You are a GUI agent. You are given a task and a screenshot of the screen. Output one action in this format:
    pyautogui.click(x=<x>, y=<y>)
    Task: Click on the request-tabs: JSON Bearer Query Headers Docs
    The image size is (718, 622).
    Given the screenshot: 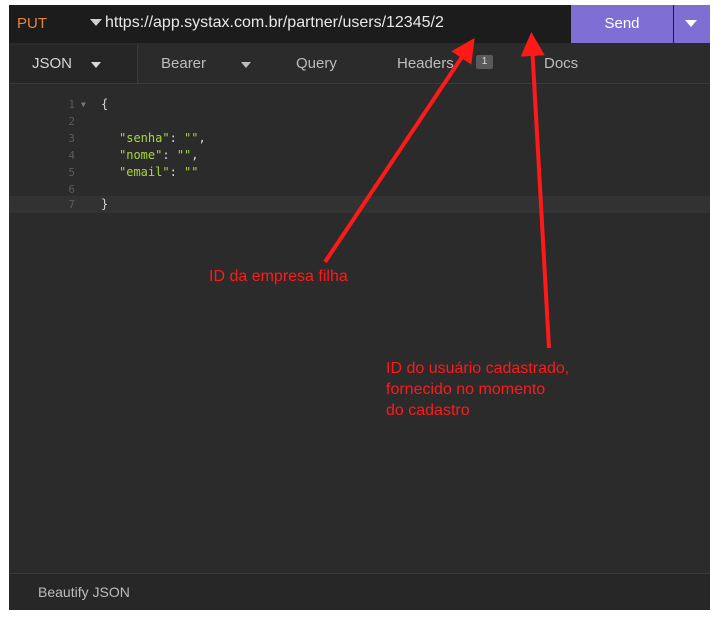 What is the action you would take?
    pyautogui.click(x=359, y=64)
    